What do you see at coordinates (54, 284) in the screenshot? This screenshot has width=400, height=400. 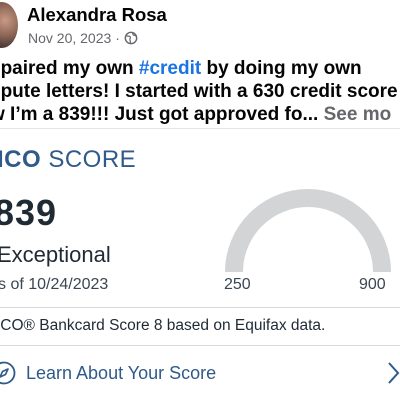 I see `score-as-of-date: s of 10/24/2023` at bounding box center [54, 284].